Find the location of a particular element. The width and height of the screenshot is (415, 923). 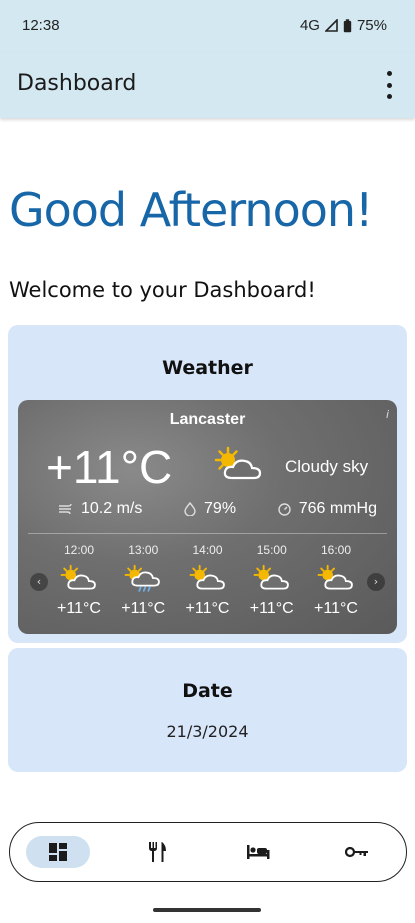

chevron-right-icon: › is located at coordinates (376, 582).